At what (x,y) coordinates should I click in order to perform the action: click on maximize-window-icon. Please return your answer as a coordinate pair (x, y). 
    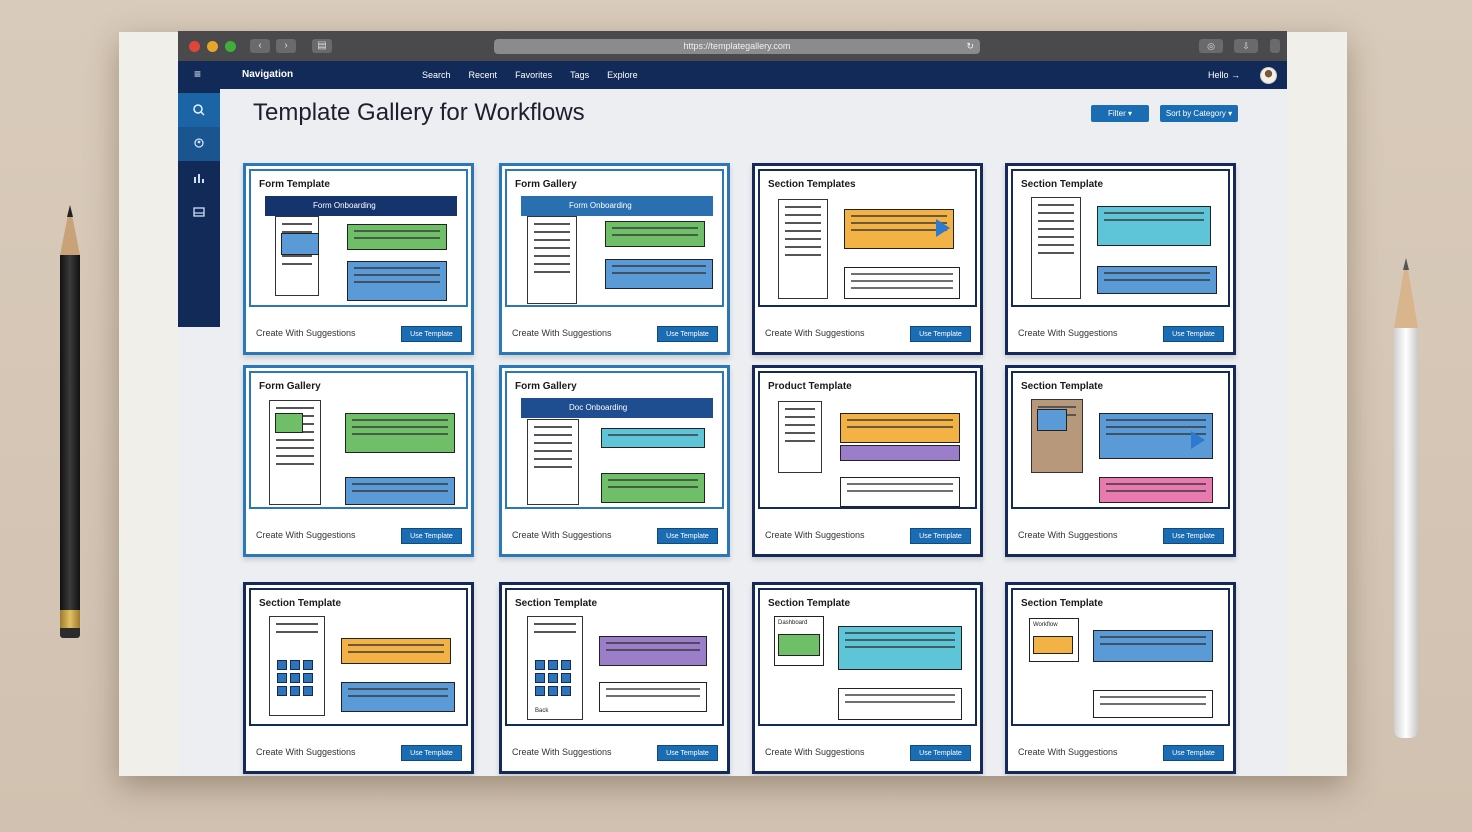
    Looking at the image, I should click on (230, 46).